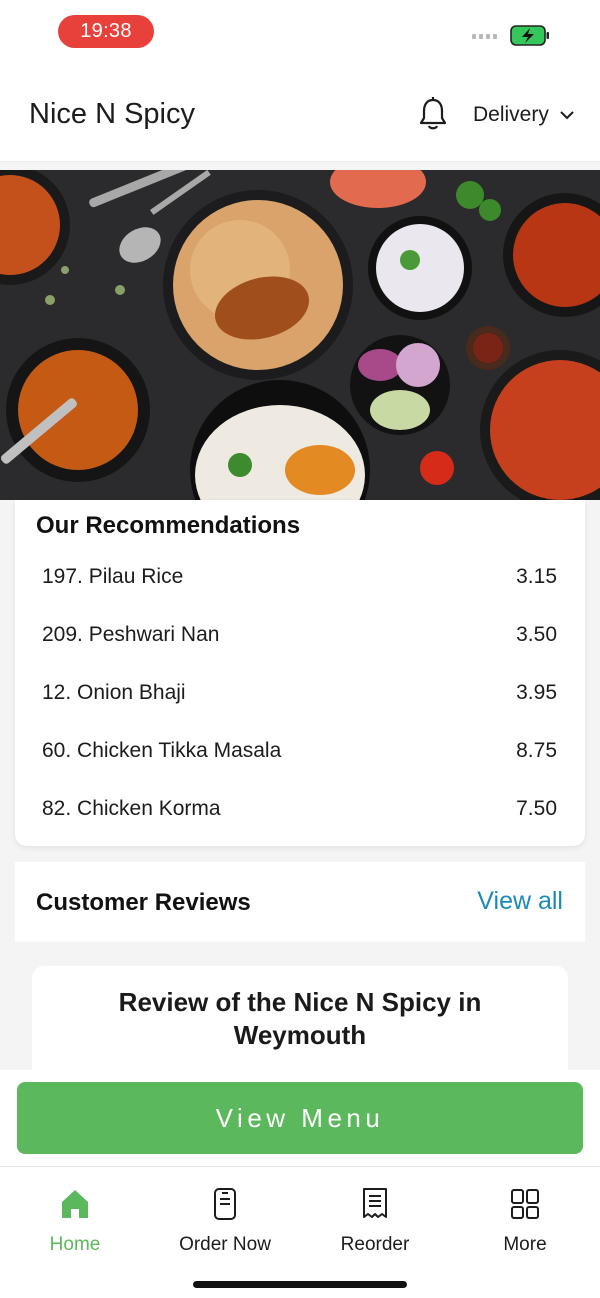 The width and height of the screenshot is (600, 1298). I want to click on home-indicator, so click(300, 1284).